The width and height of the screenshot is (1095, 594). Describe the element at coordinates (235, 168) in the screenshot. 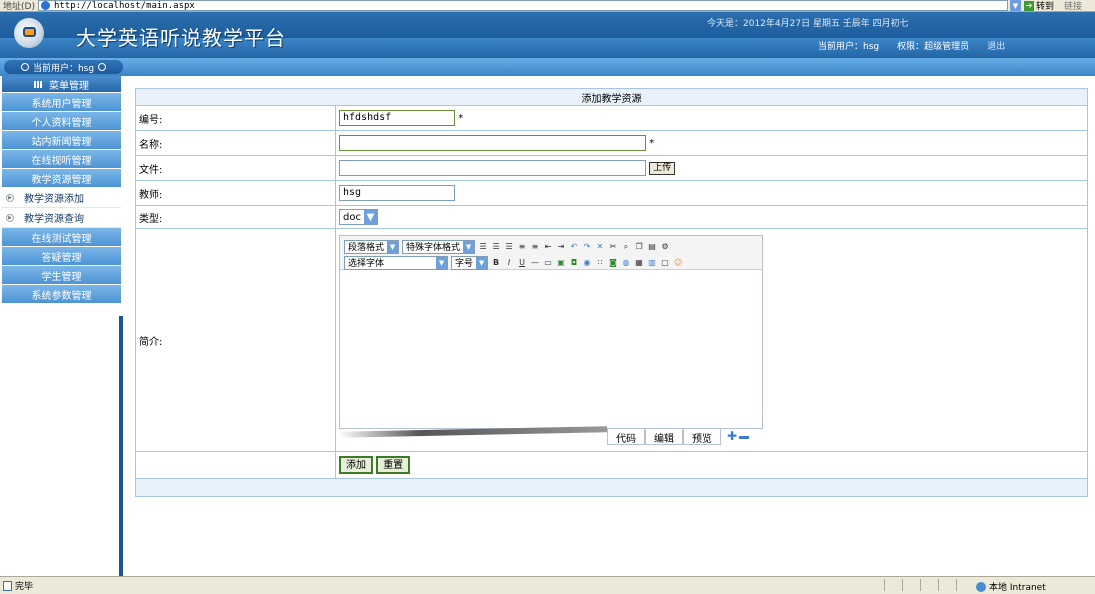

I see `file-label: 文件:` at that location.